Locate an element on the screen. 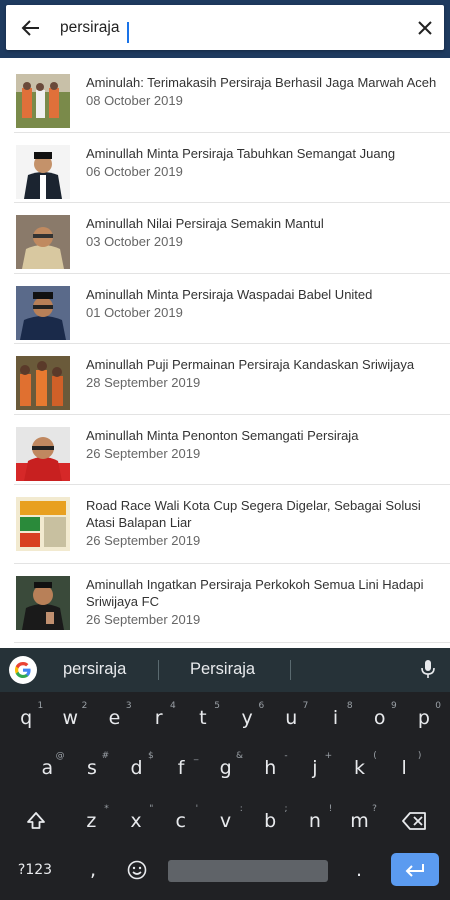 The image size is (450, 900). key-f: f _ is located at coordinates (181, 768).